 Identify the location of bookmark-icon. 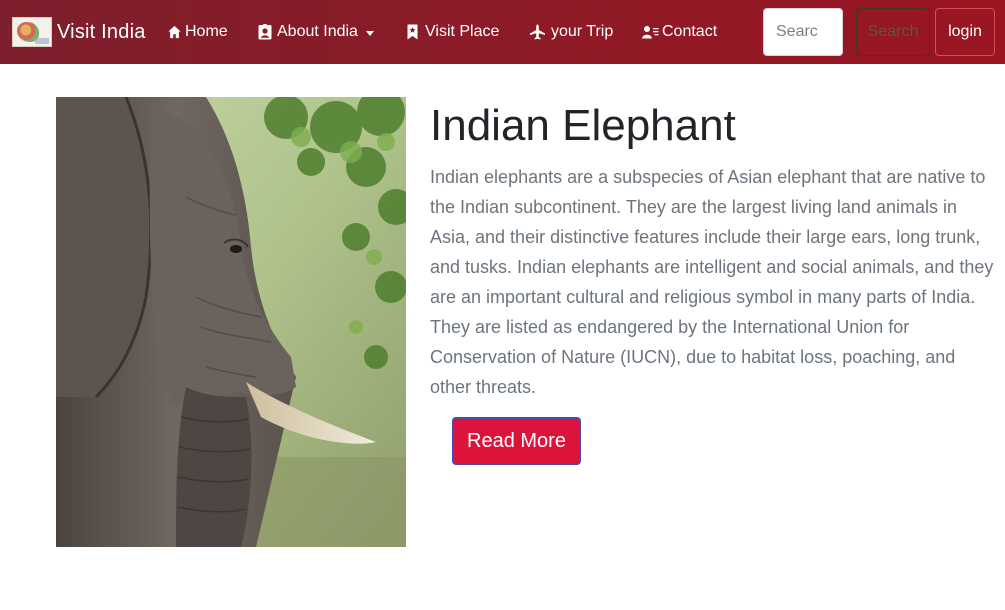
(412, 32).